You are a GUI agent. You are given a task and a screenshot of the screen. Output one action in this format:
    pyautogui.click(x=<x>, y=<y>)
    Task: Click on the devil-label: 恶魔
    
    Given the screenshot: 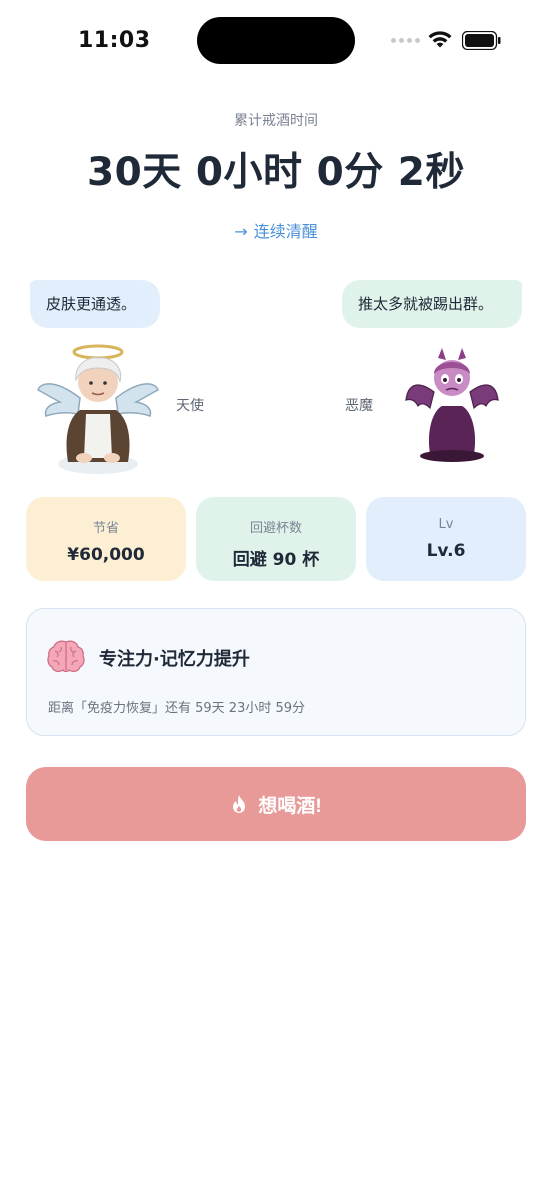 What is the action you would take?
    pyautogui.click(x=359, y=406)
    